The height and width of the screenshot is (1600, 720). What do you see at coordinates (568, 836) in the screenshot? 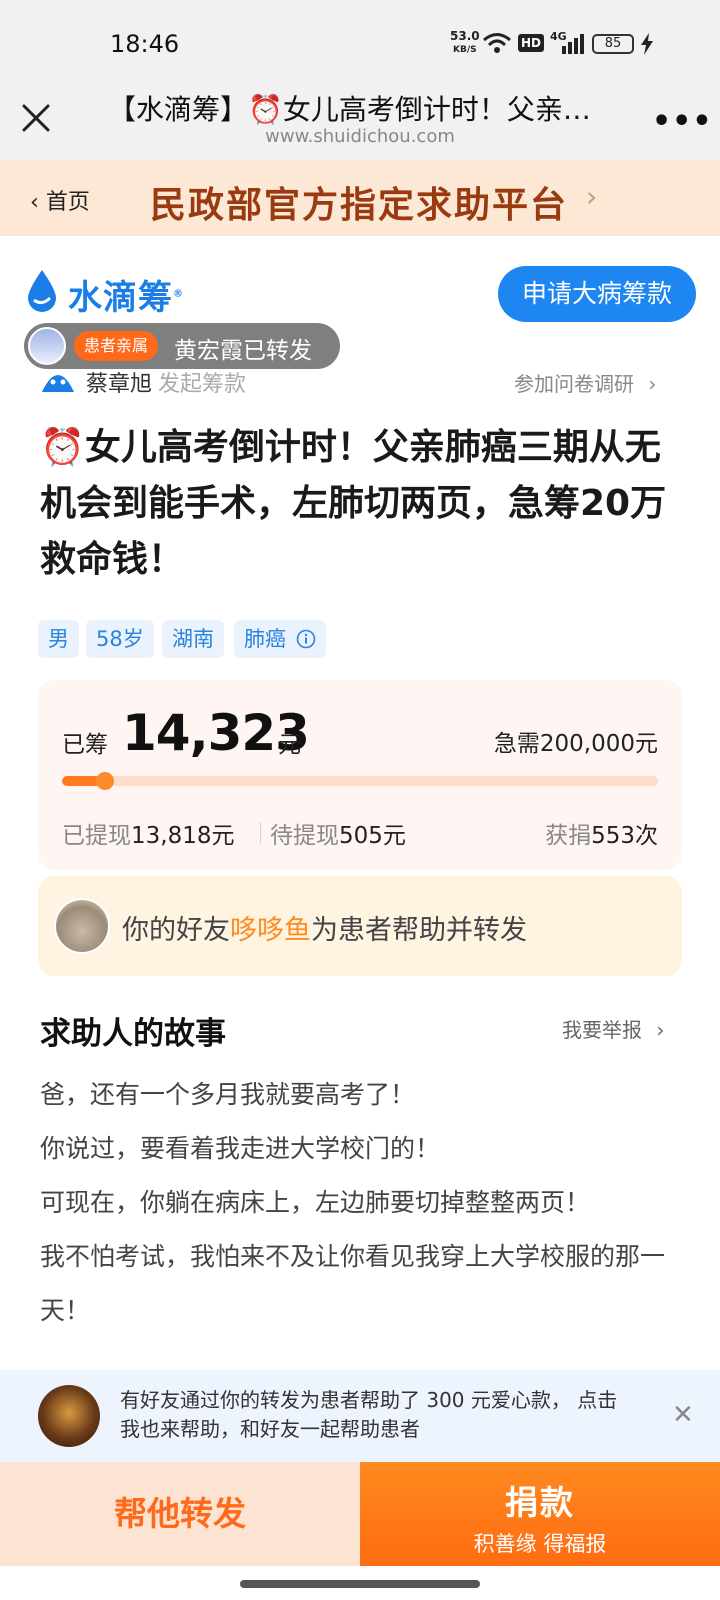
I see `donations-label: 获捐` at bounding box center [568, 836].